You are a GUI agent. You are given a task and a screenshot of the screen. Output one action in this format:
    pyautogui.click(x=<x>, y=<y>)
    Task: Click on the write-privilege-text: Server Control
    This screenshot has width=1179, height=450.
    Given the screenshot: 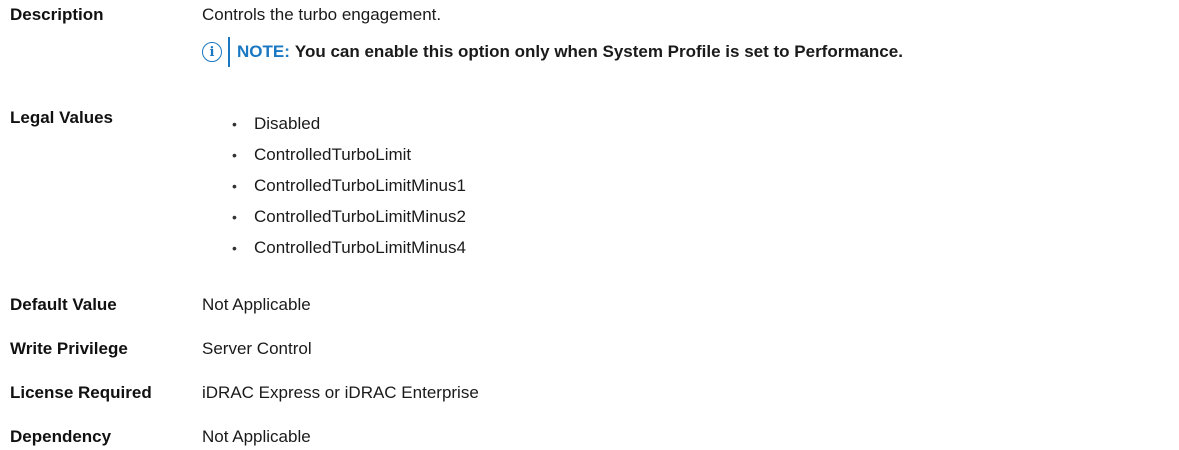 What is the action you would take?
    pyautogui.click(x=257, y=348)
    